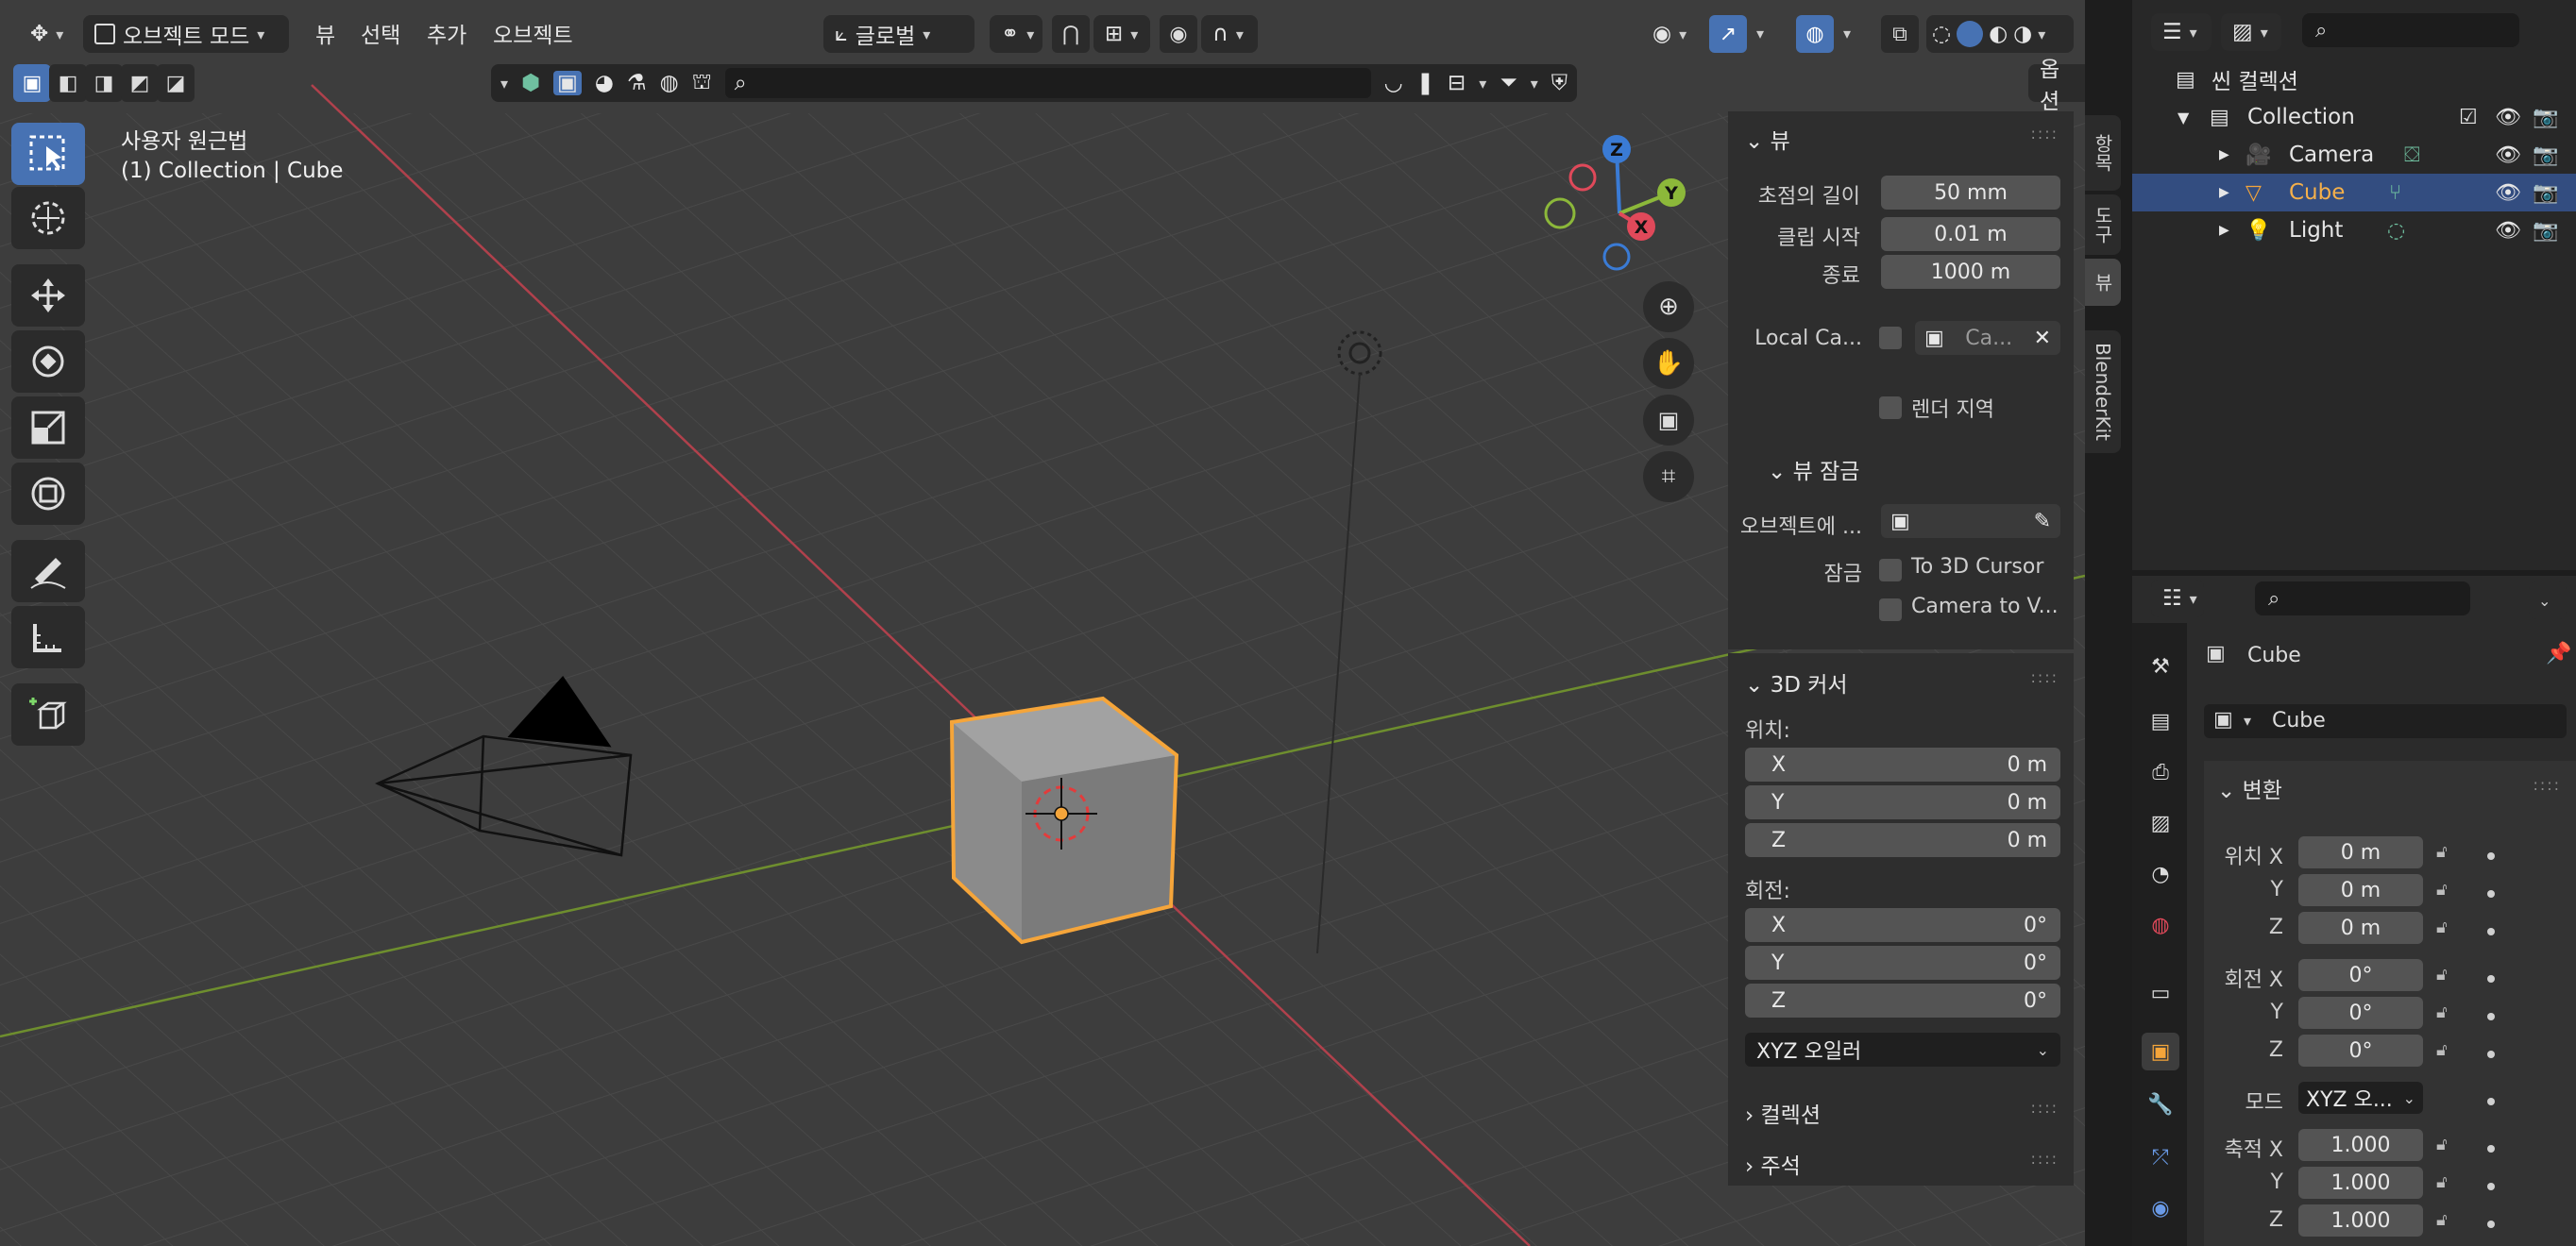 The image size is (2576, 1246). Describe the element at coordinates (2160, 1208) in the screenshot. I see `tab-physics: ◉` at that location.